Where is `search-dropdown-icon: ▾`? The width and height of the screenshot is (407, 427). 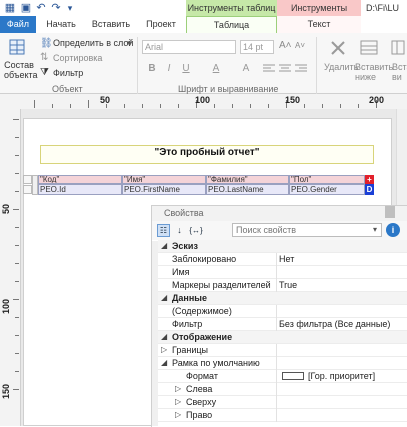
search-dropdown-icon: ▾ is located at coordinates (377, 230).